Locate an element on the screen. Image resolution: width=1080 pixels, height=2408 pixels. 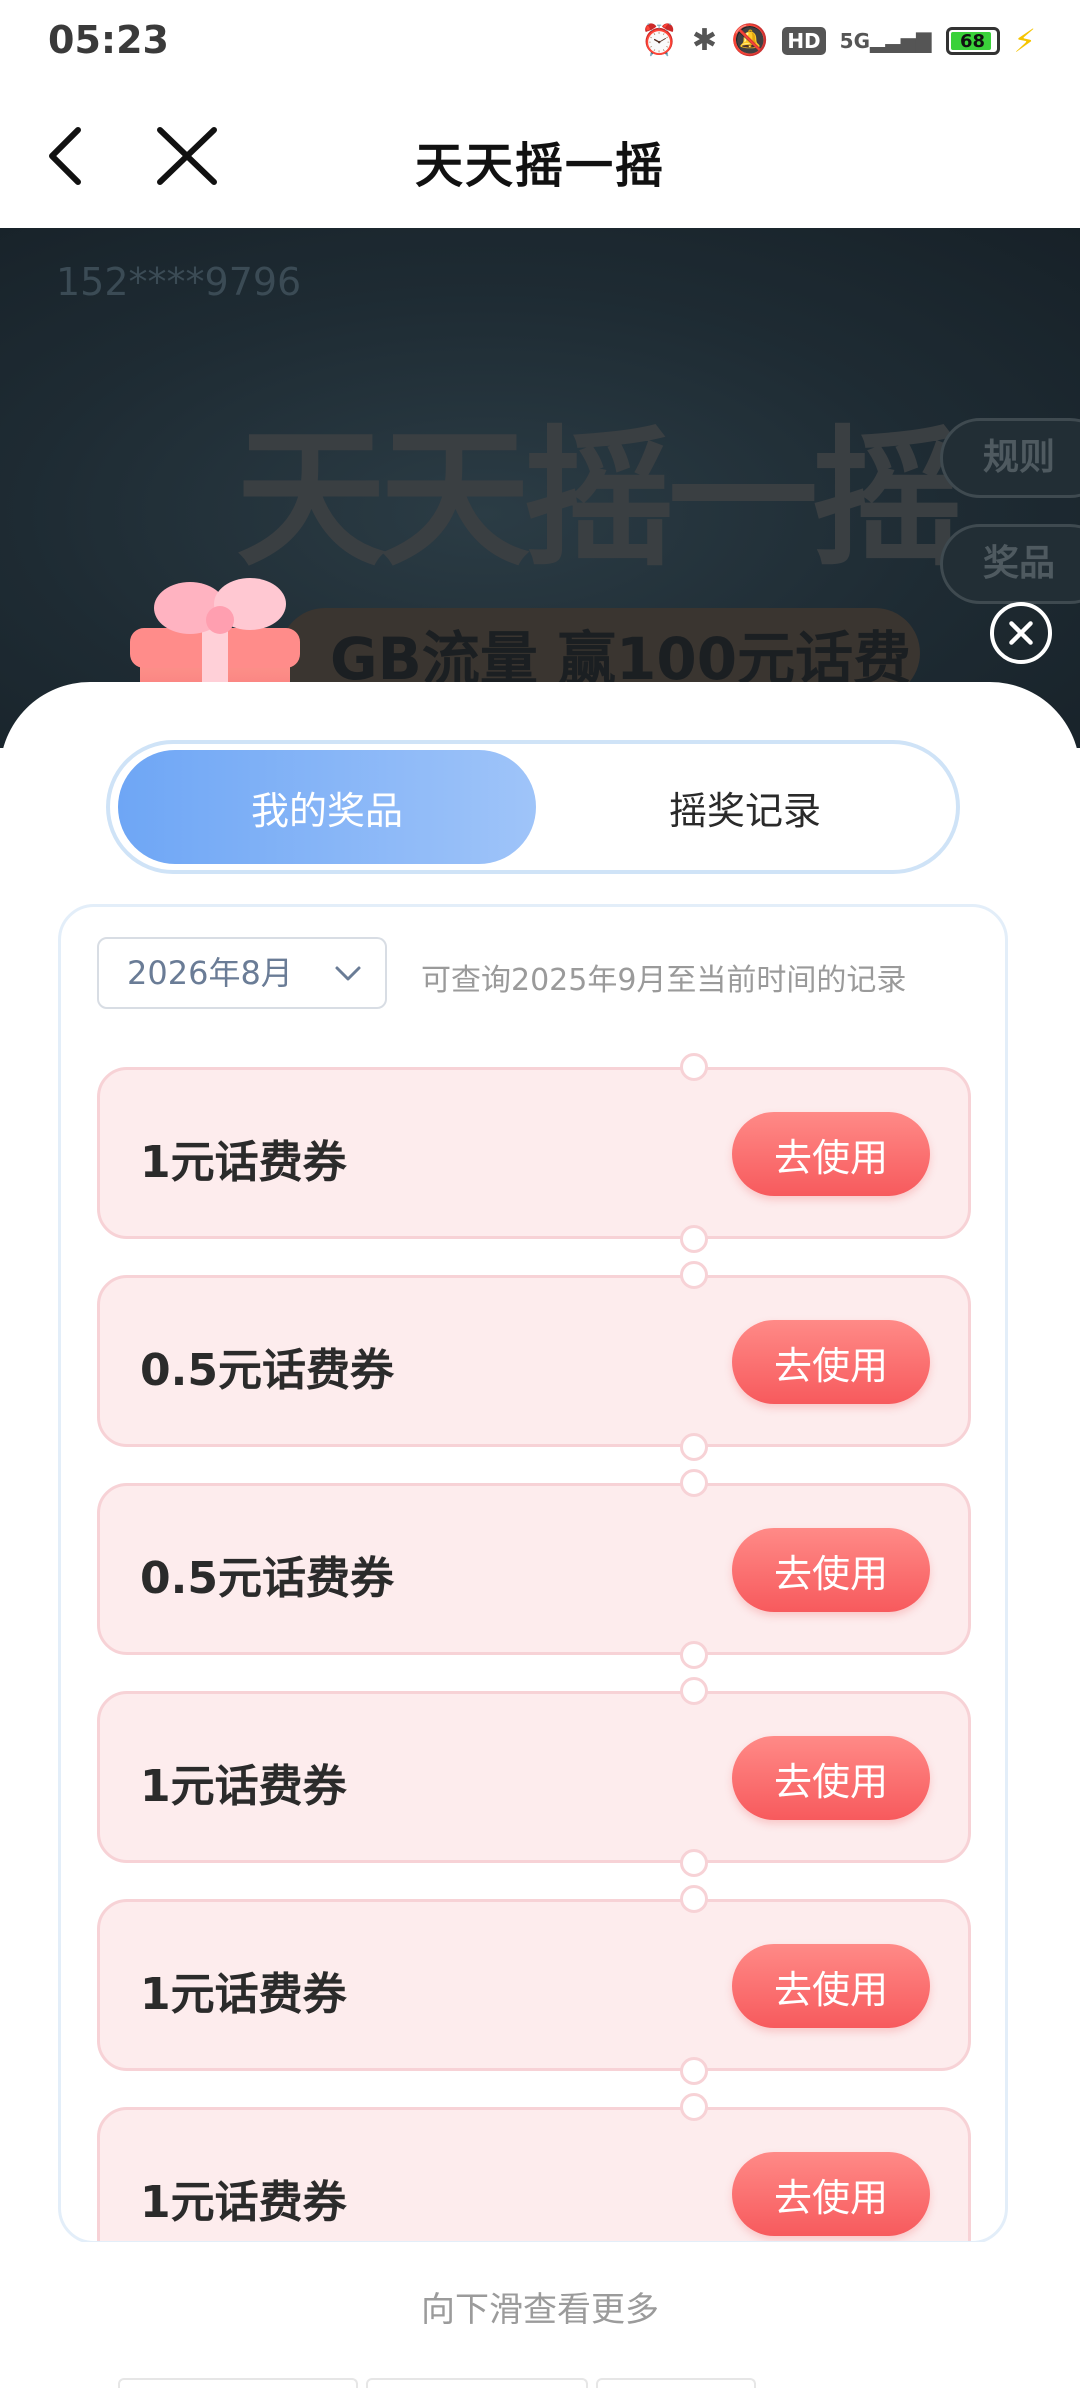
status-icons: ⏰ ✱ 🔕 HD 5G▂▃▅▇ 68 ⚡ is located at coordinates (838, 41).